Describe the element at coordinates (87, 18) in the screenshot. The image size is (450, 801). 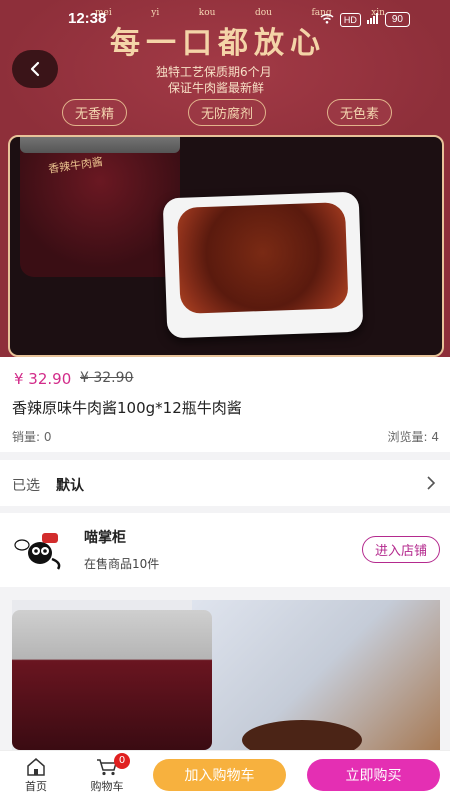
I see `status-time: 12:38` at that location.